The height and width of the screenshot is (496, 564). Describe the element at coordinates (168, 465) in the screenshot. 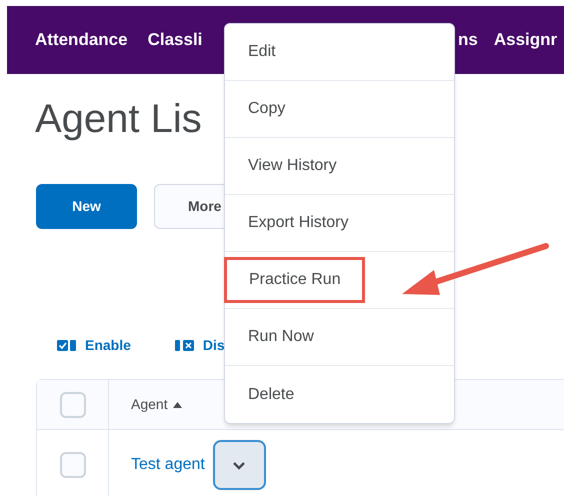

I see `agent-link: Test agent` at that location.